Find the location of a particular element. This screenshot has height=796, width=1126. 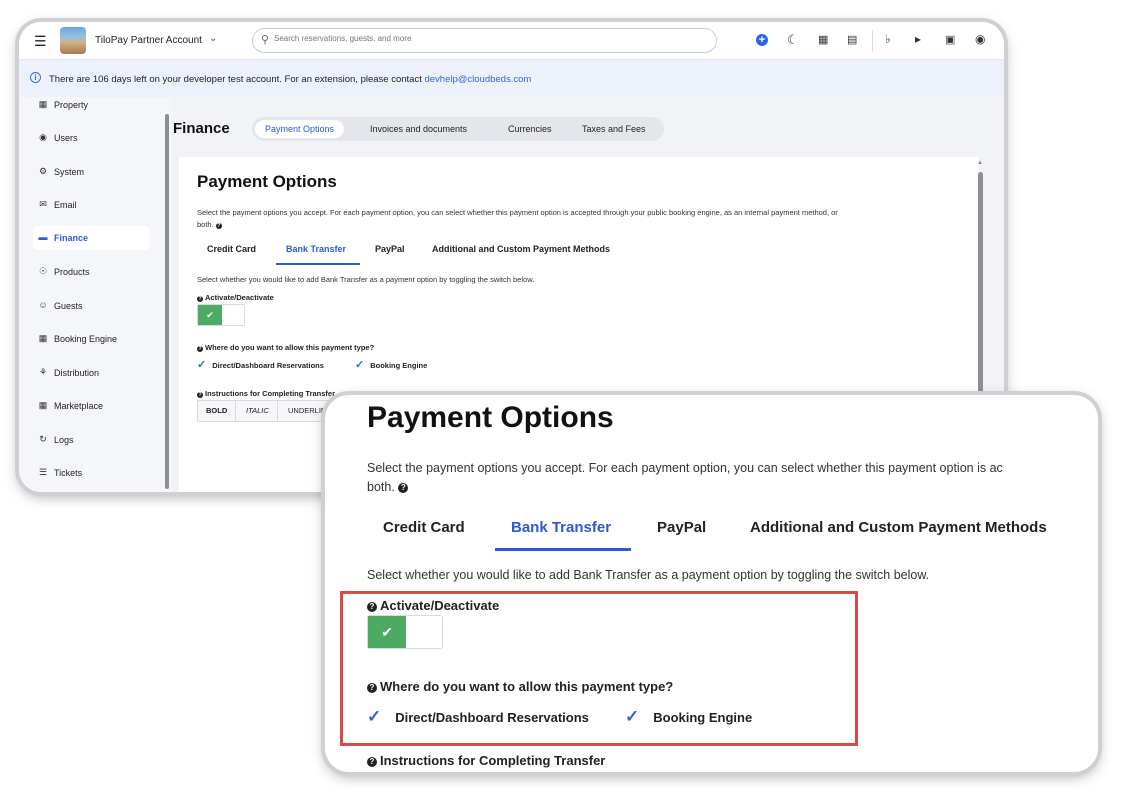

megaphone-icon: ▸ is located at coordinates (918, 39).